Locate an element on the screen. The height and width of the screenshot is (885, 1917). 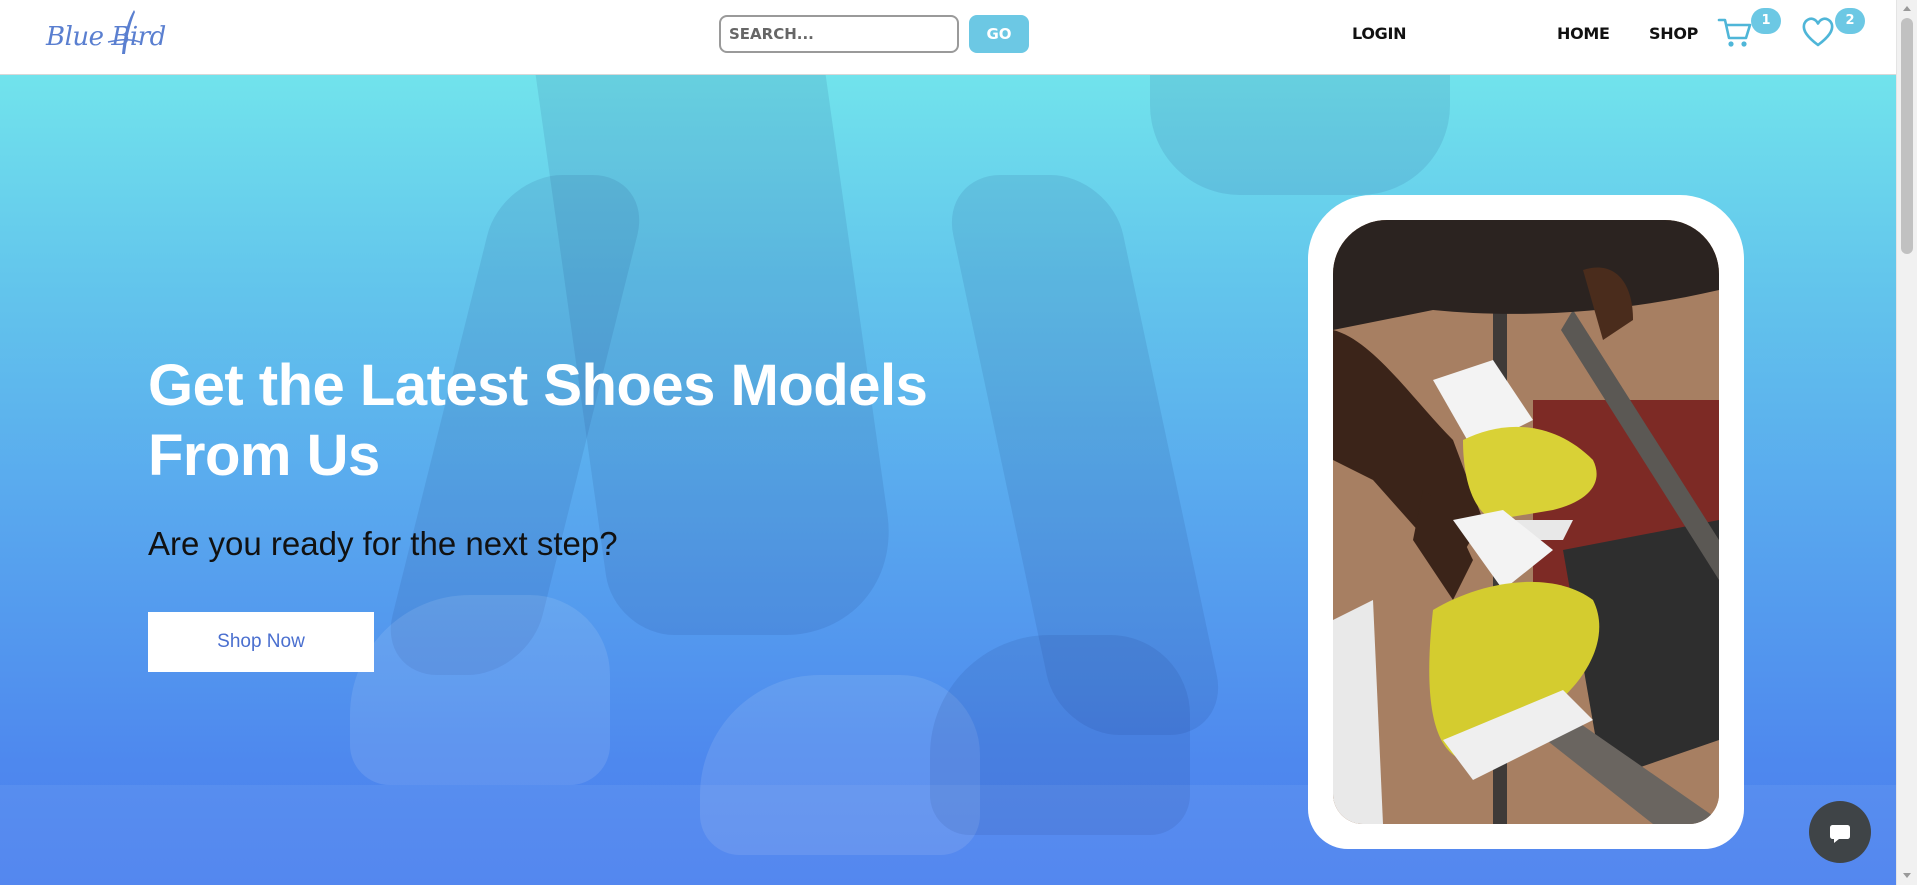
yellow-sneakers-image is located at coordinates (1526, 522).